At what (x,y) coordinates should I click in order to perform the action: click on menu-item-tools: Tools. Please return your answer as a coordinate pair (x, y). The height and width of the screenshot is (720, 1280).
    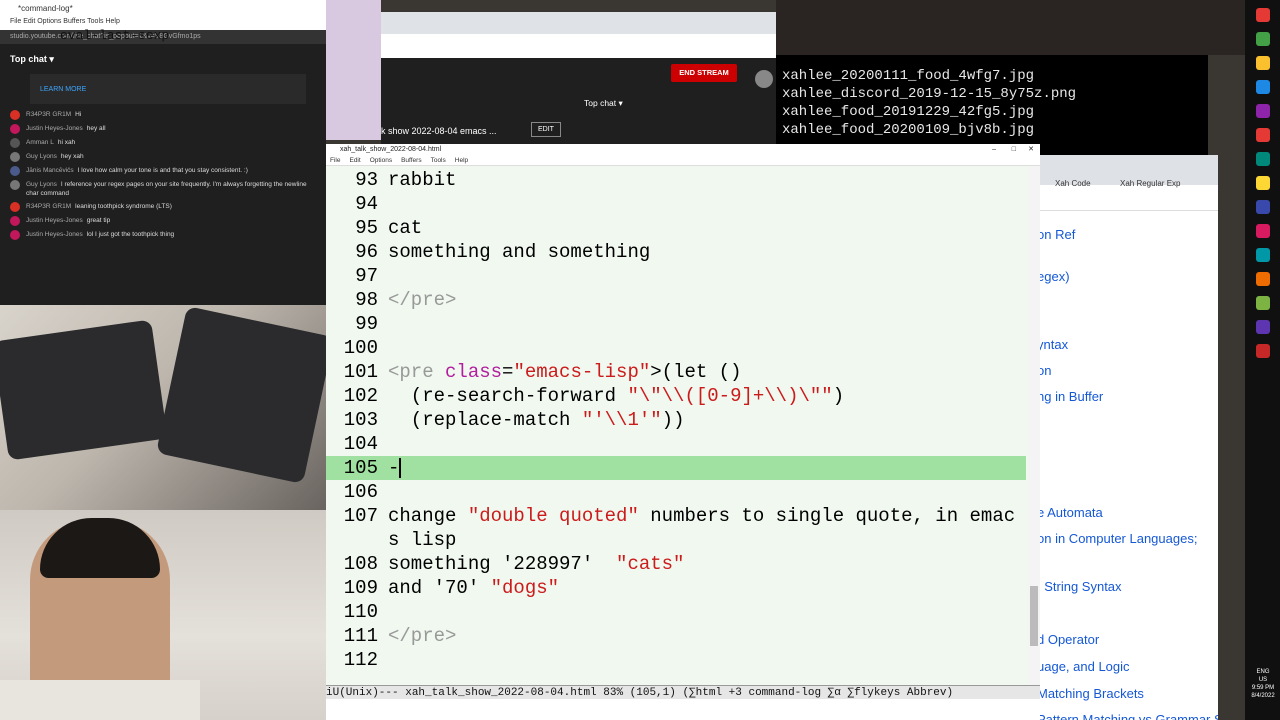
    Looking at the image, I should click on (438, 160).